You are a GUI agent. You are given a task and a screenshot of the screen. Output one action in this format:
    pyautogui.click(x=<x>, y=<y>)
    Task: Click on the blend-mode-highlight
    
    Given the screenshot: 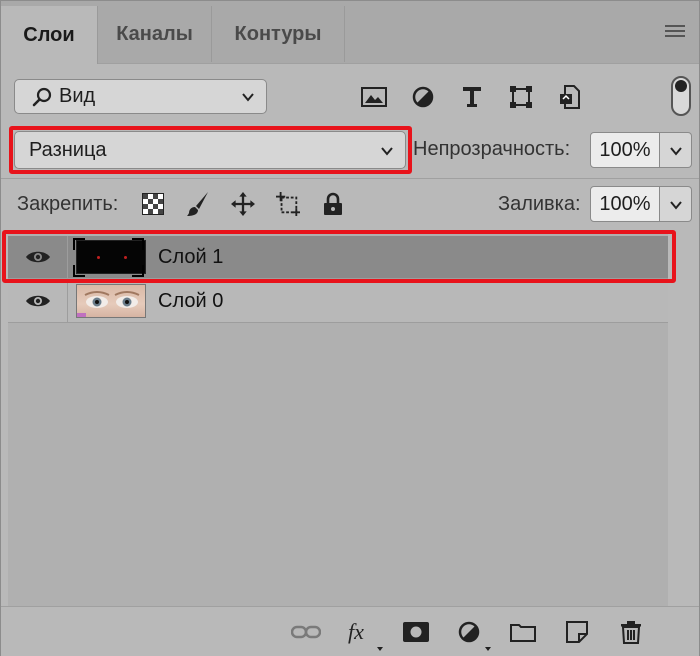 What is the action you would take?
    pyautogui.click(x=210, y=150)
    